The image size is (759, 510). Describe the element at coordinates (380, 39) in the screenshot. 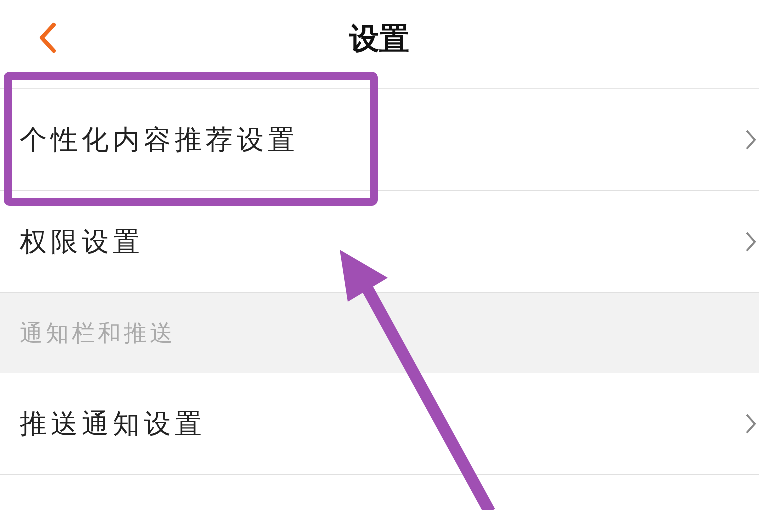

I see `page-title: 设置` at that location.